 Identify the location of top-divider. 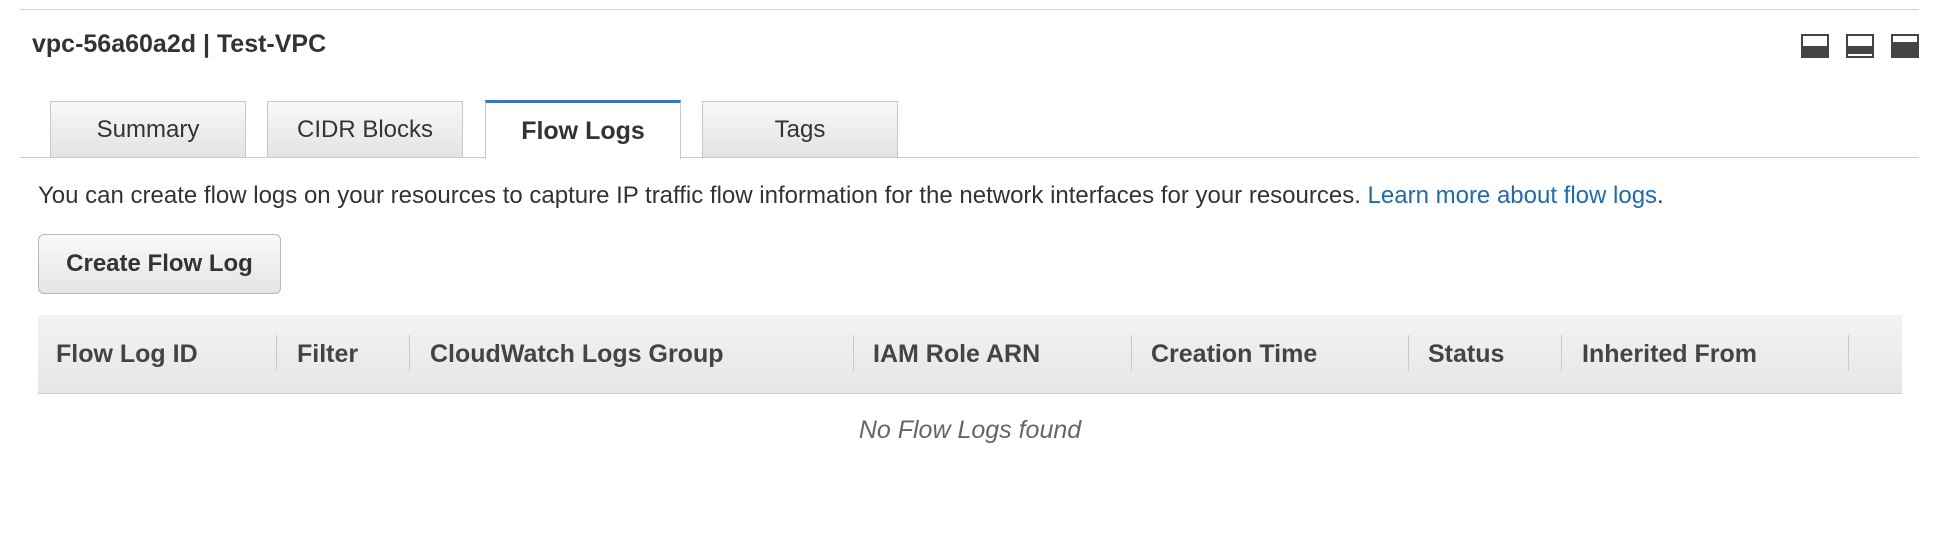
(969, 9).